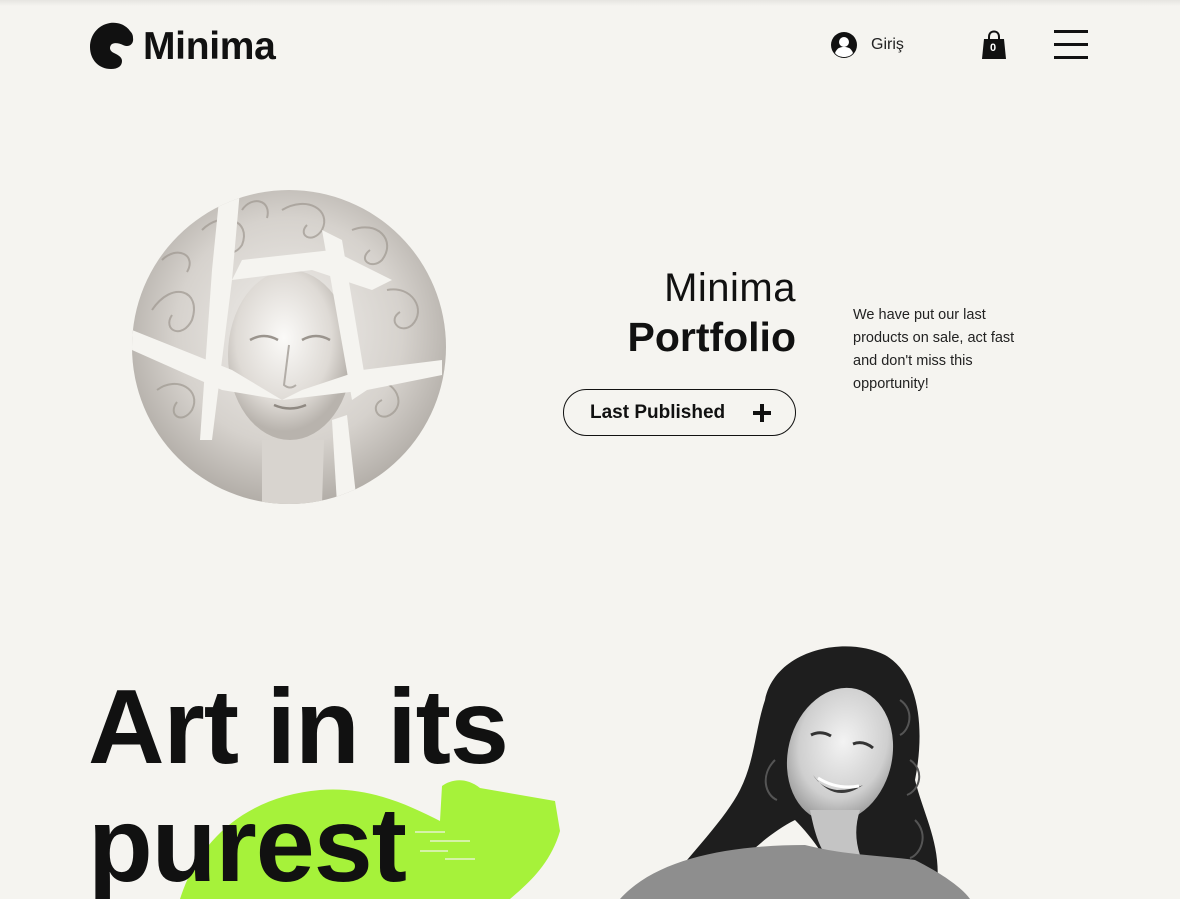 This screenshot has height=899, width=1180. What do you see at coordinates (678, 313) in the screenshot?
I see `hero-title: Minima Portfolio` at bounding box center [678, 313].